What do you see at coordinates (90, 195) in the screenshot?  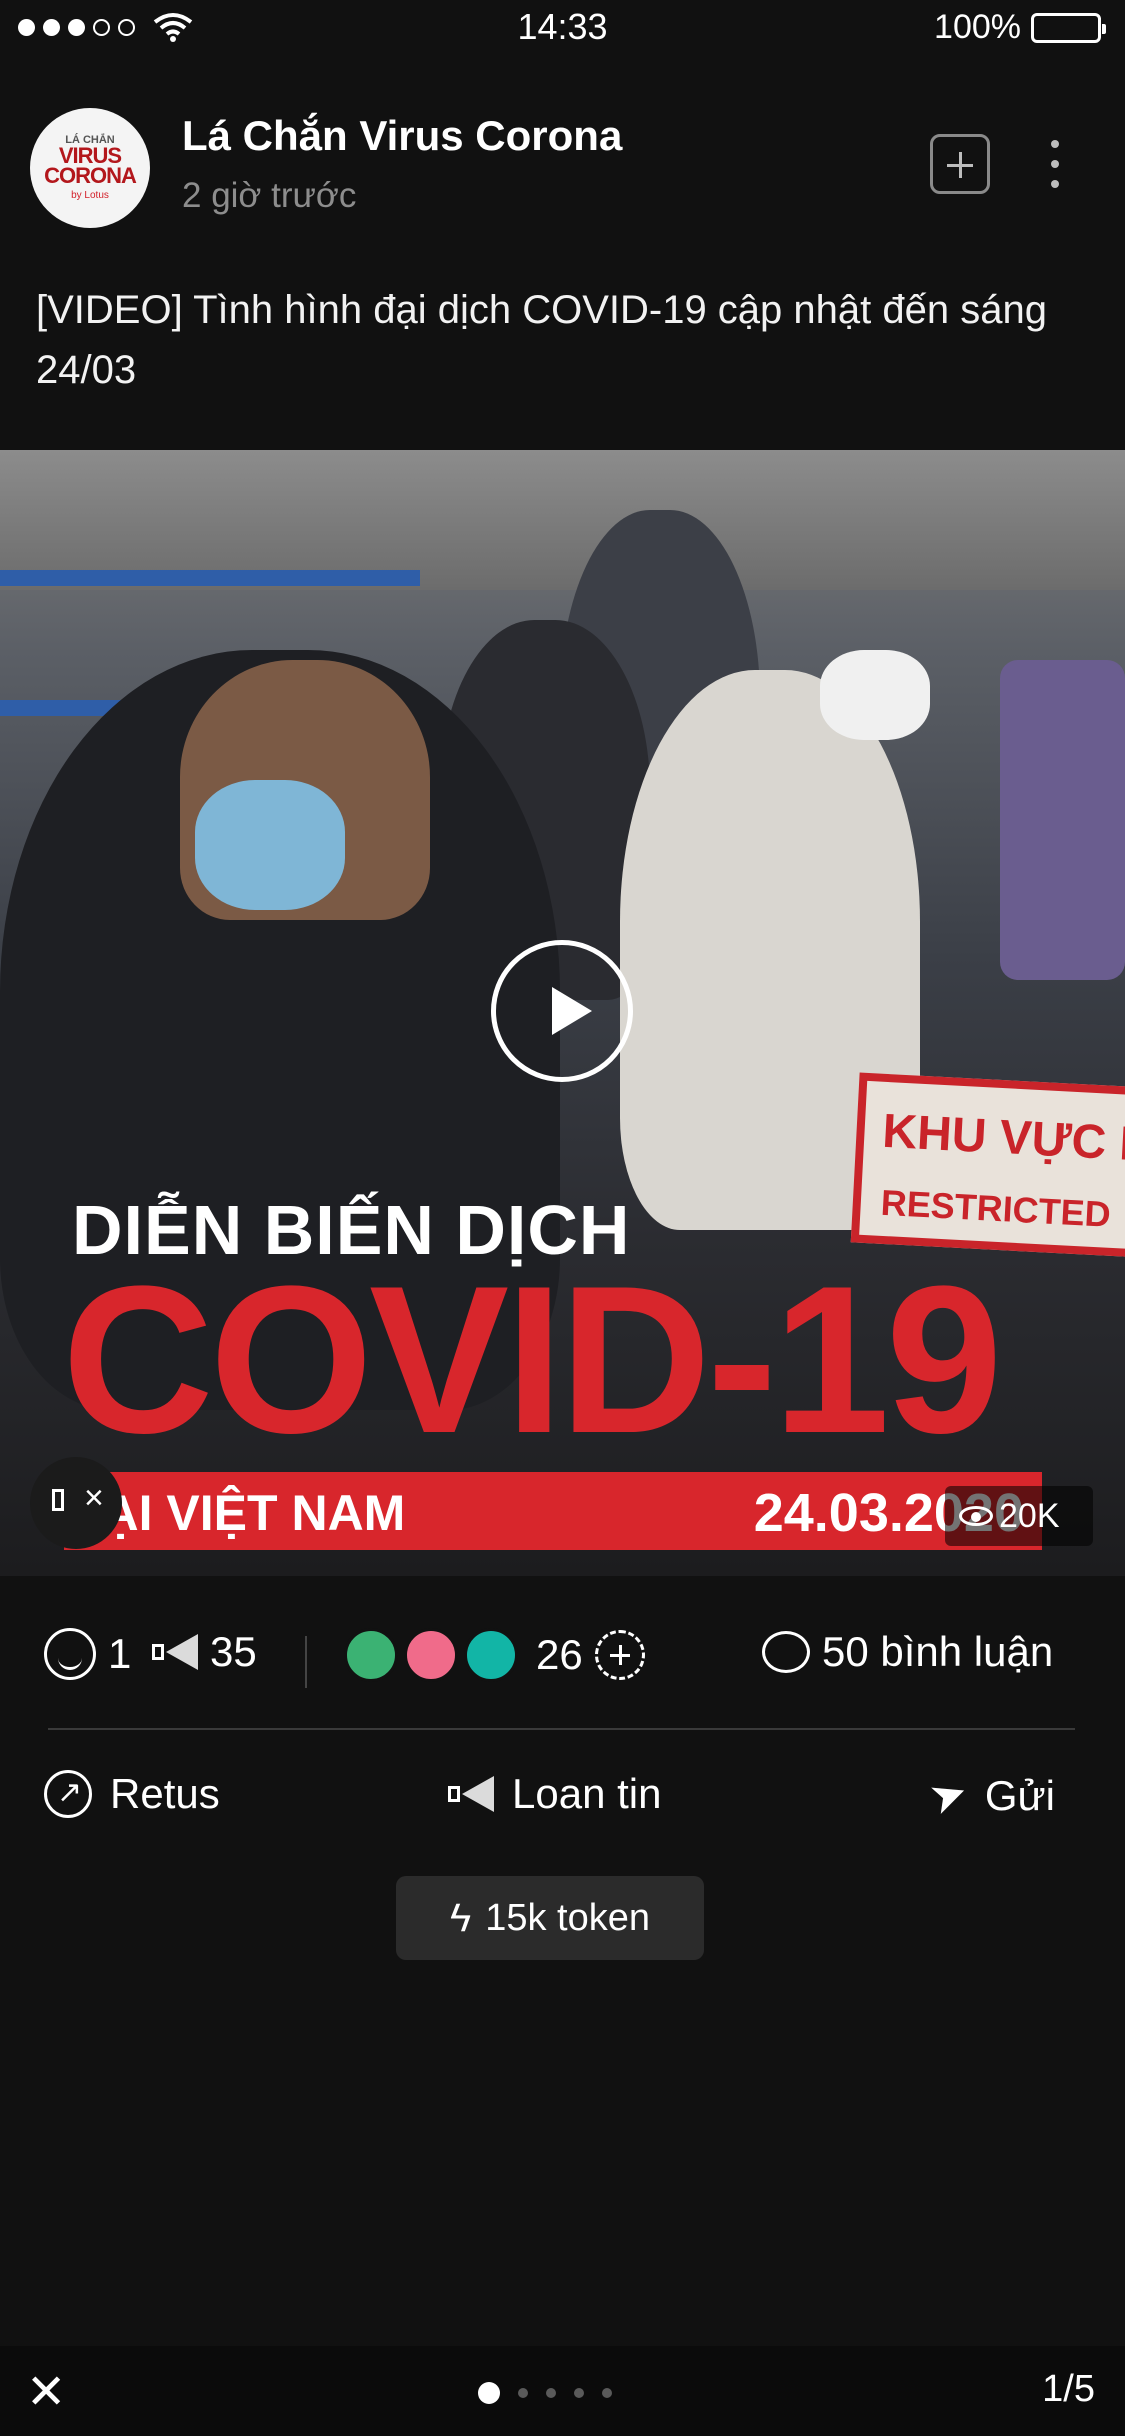 I see `avatar-logo-by: by Lotus` at bounding box center [90, 195].